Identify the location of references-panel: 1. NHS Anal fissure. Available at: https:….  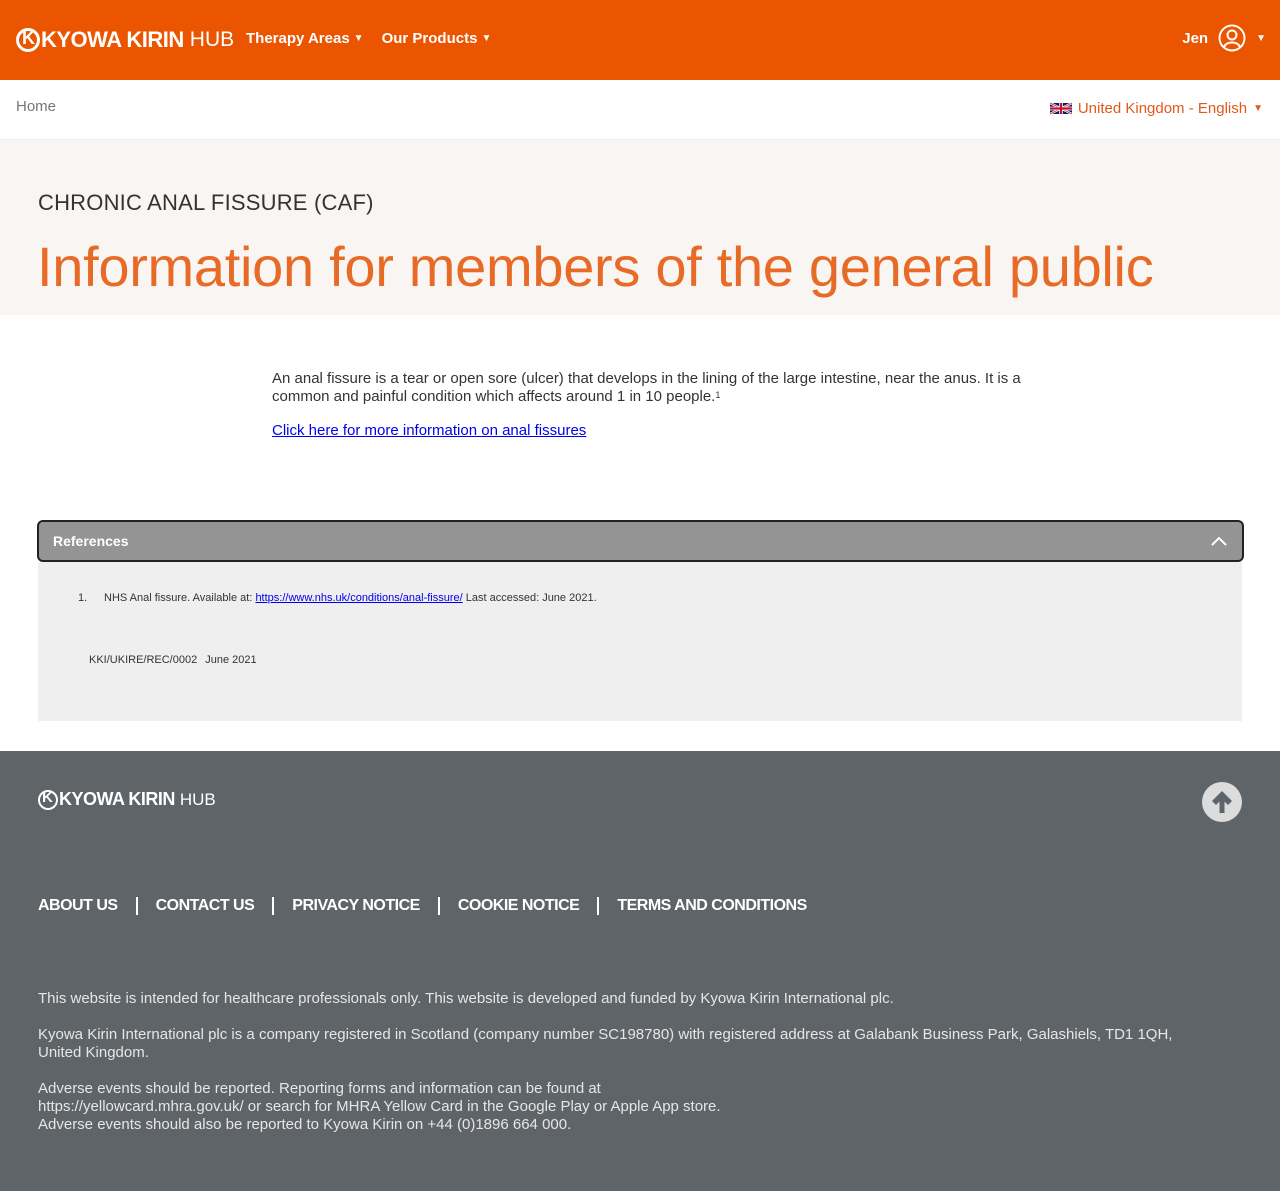
(640, 641).